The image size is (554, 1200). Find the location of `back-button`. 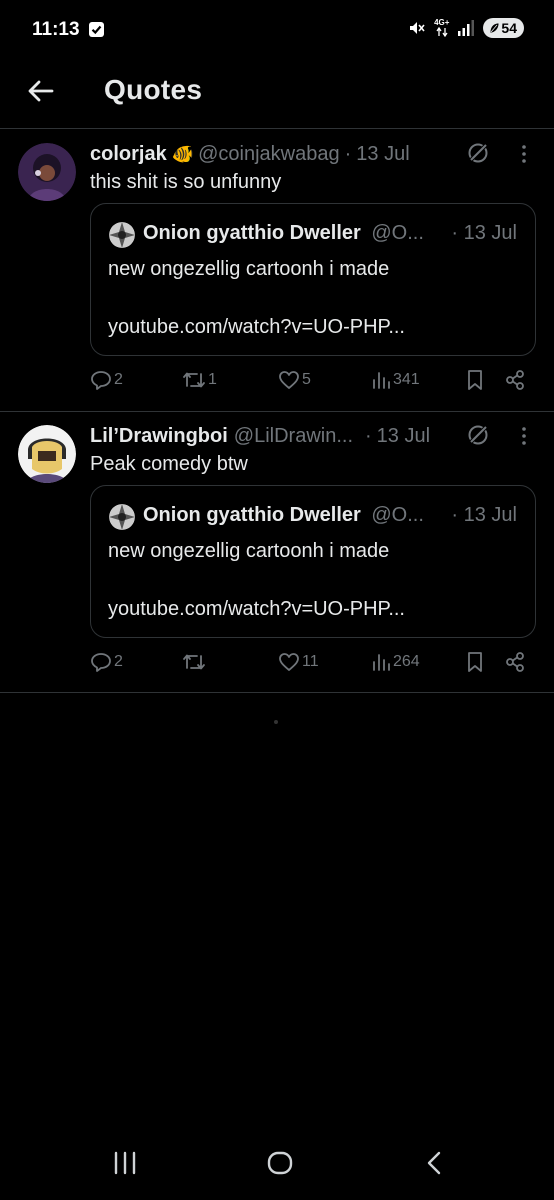

back-button is located at coordinates (41, 91).